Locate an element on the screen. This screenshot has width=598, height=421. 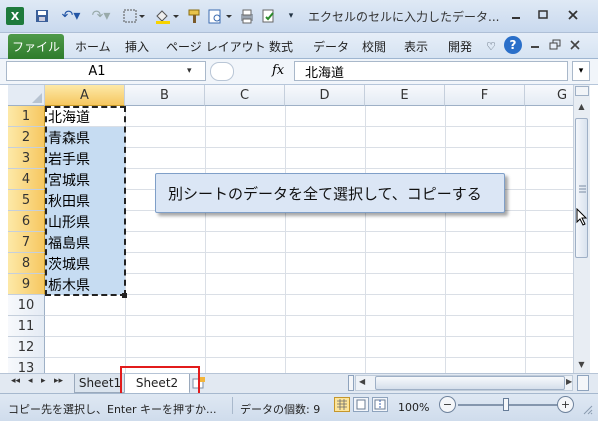
row-header-4: 4 is located at coordinates (26, 179).